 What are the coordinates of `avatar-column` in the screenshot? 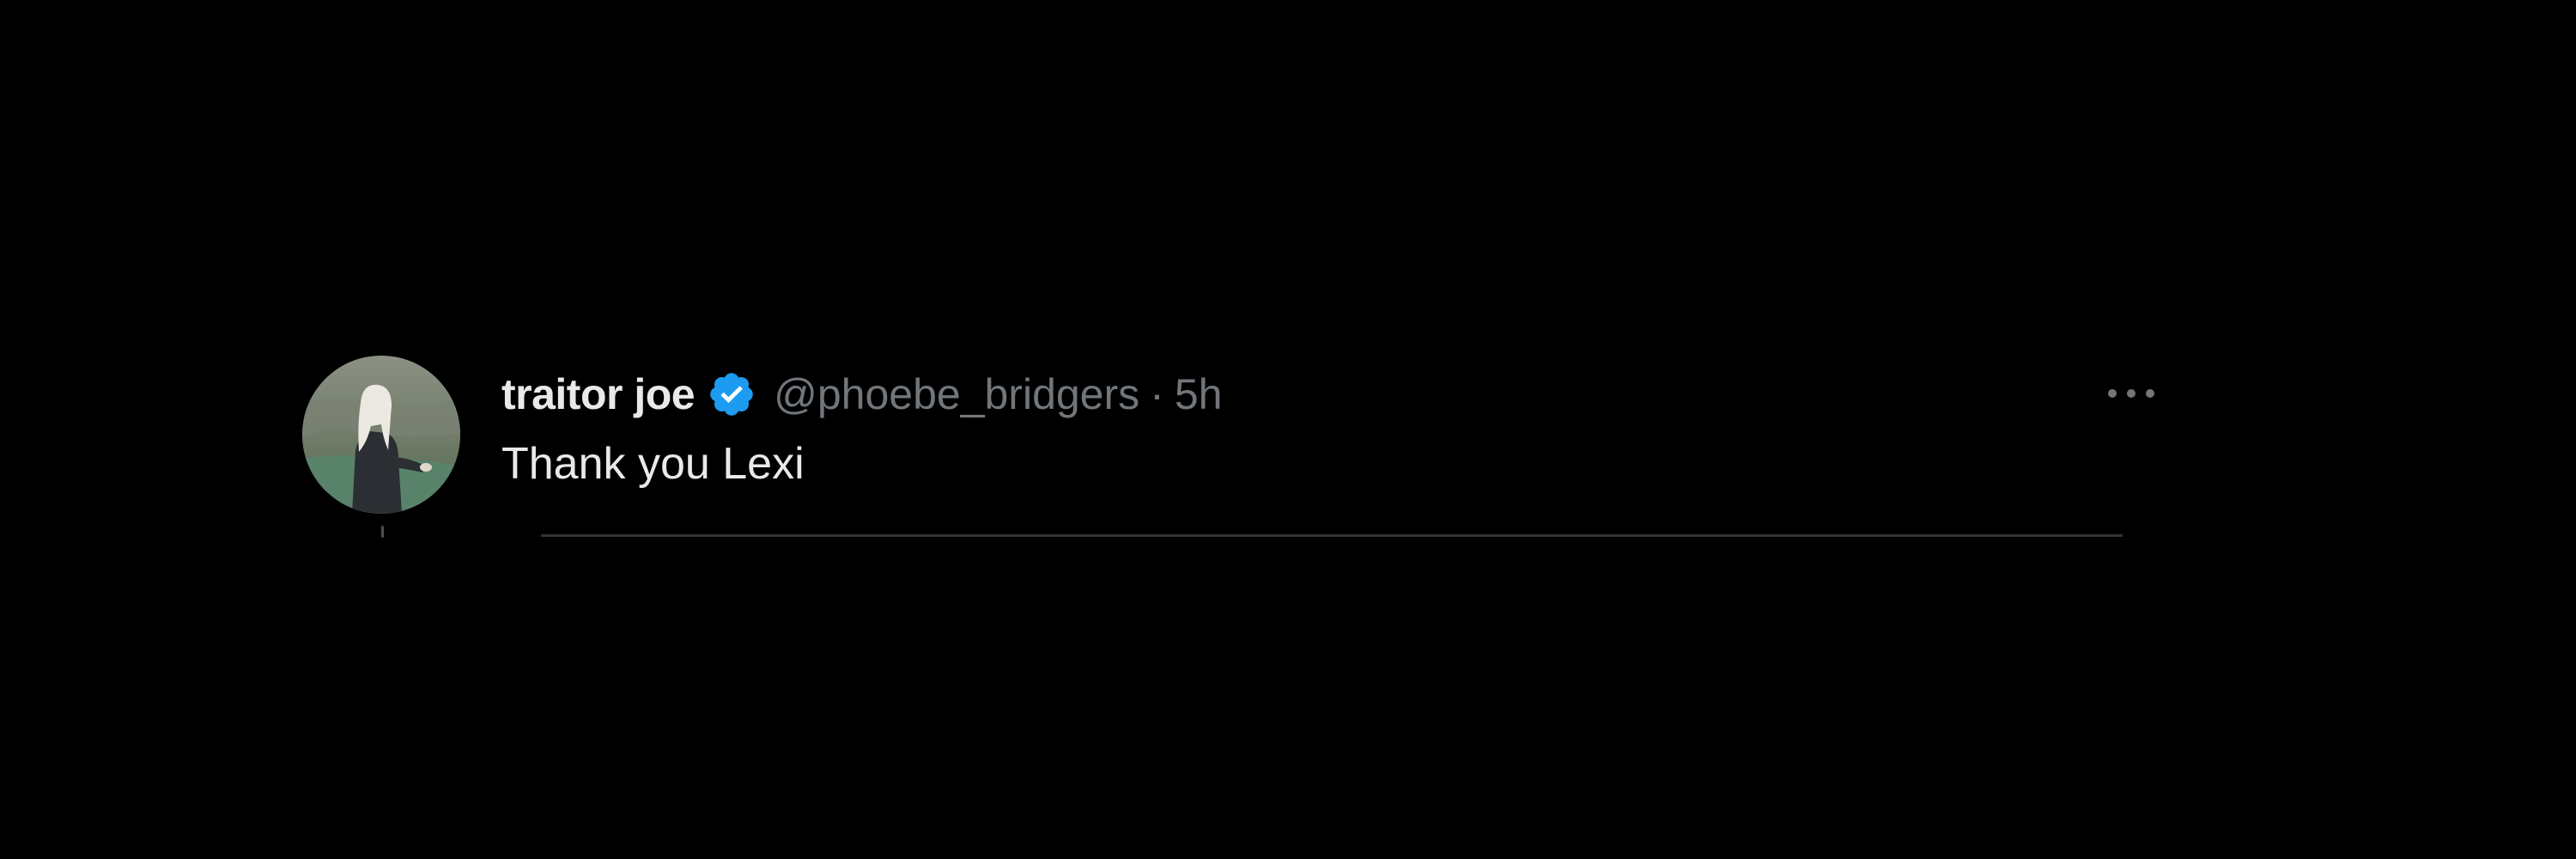 It's located at (382, 450).